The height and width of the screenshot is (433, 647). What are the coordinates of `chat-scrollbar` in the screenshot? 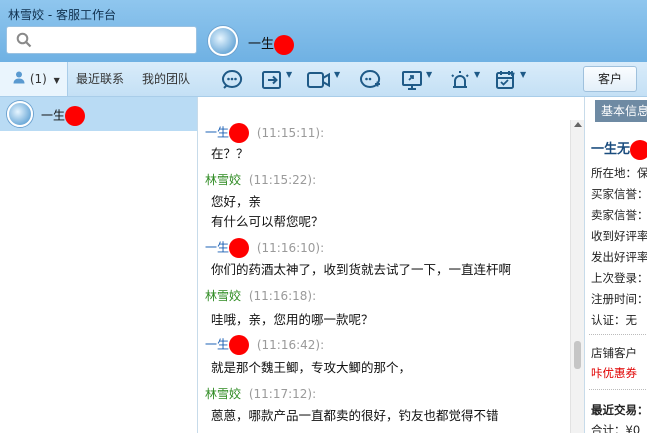 It's located at (577, 276).